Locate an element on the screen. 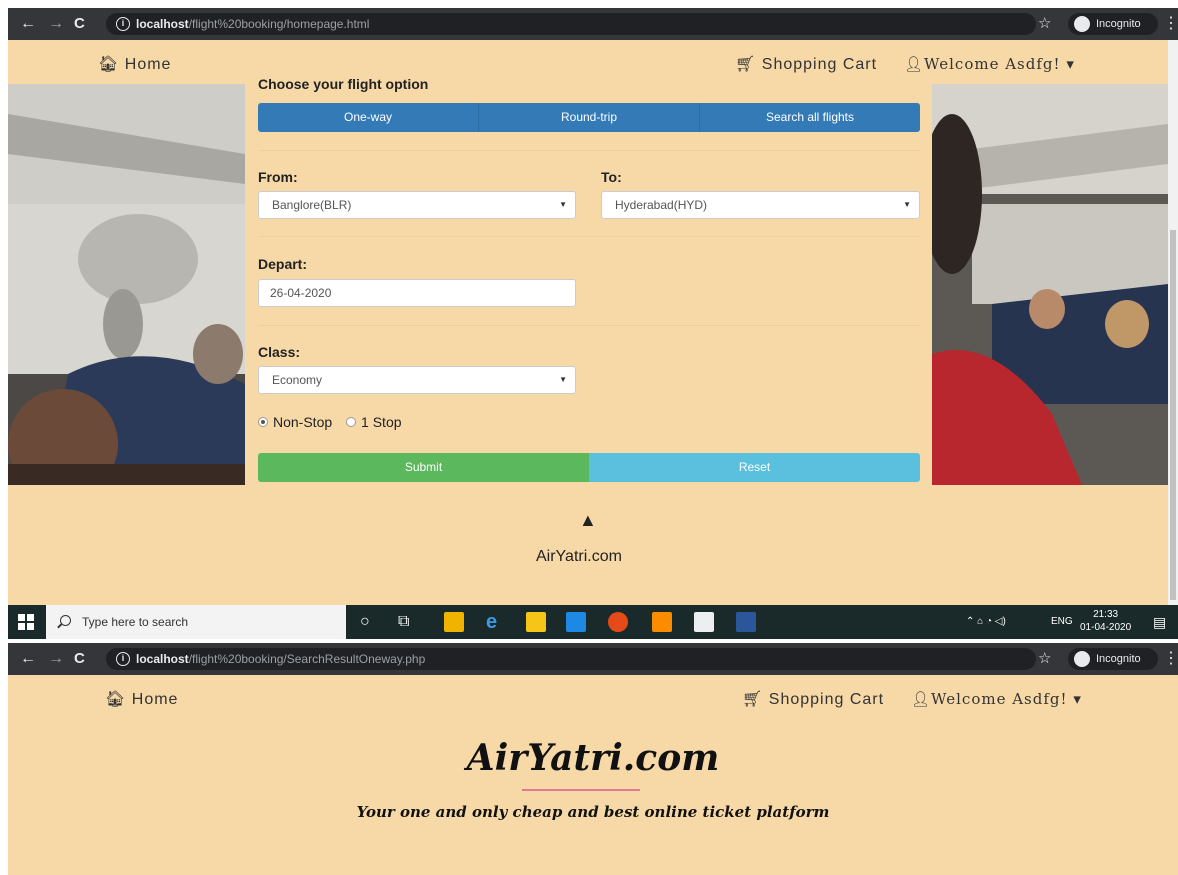  mail-icon is located at coordinates (576, 622).